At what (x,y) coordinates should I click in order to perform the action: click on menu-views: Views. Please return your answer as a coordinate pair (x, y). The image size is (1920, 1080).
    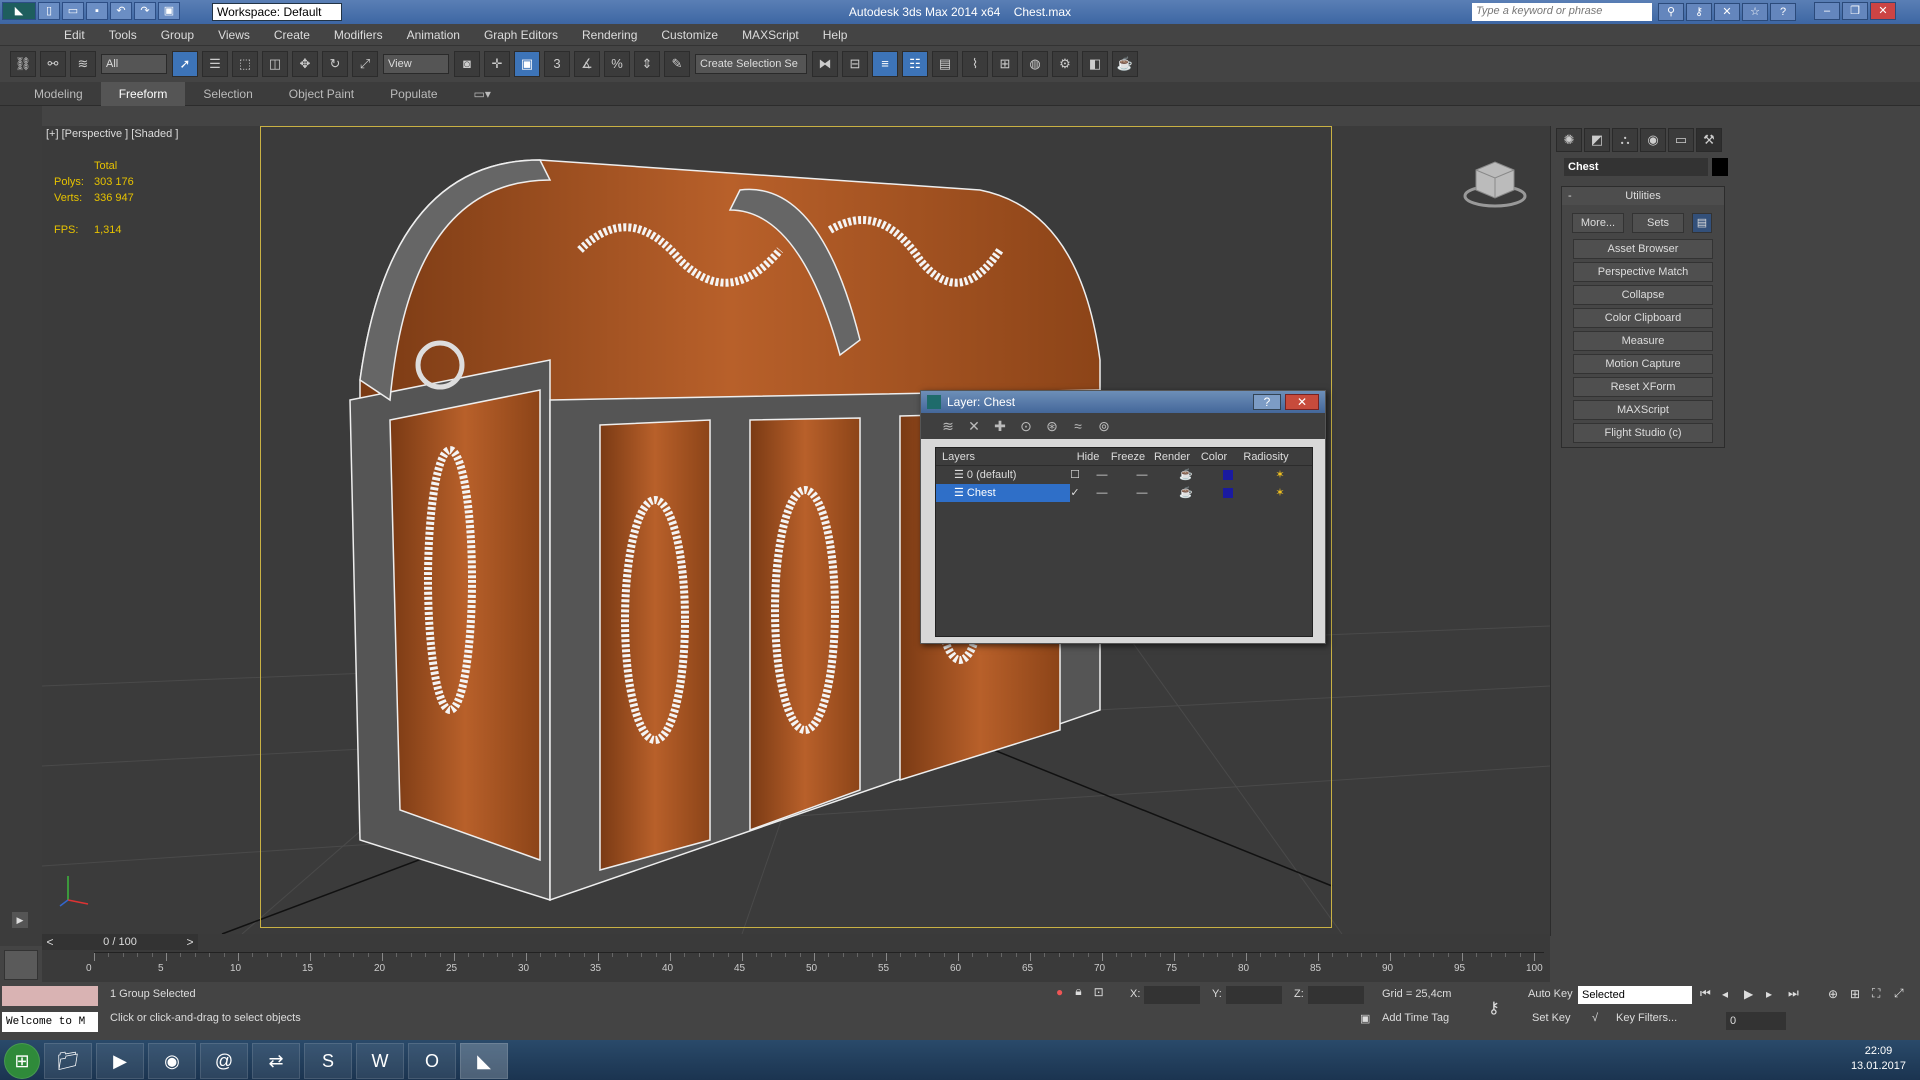
    Looking at the image, I should click on (234, 35).